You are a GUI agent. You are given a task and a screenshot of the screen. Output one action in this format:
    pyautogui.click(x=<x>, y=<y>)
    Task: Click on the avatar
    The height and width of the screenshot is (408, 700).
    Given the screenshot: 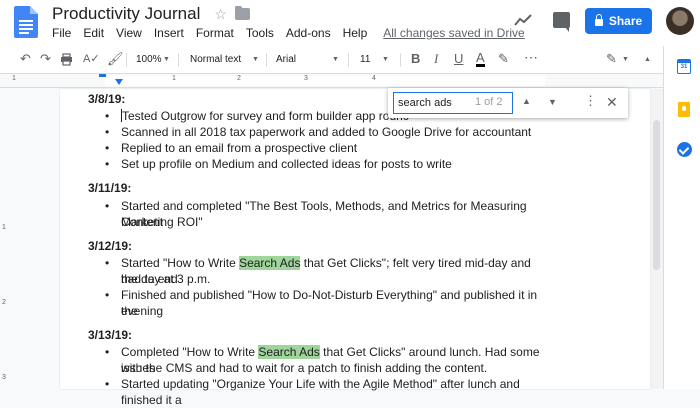 What is the action you would take?
    pyautogui.click(x=680, y=21)
    